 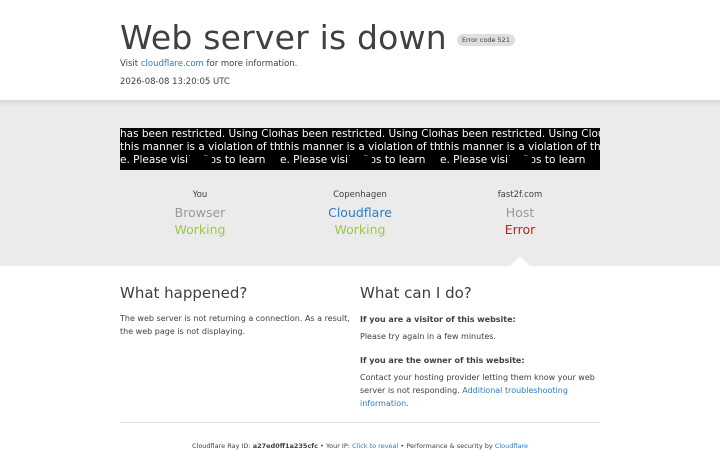 I want to click on host-location: fast2f.com, so click(x=520, y=195).